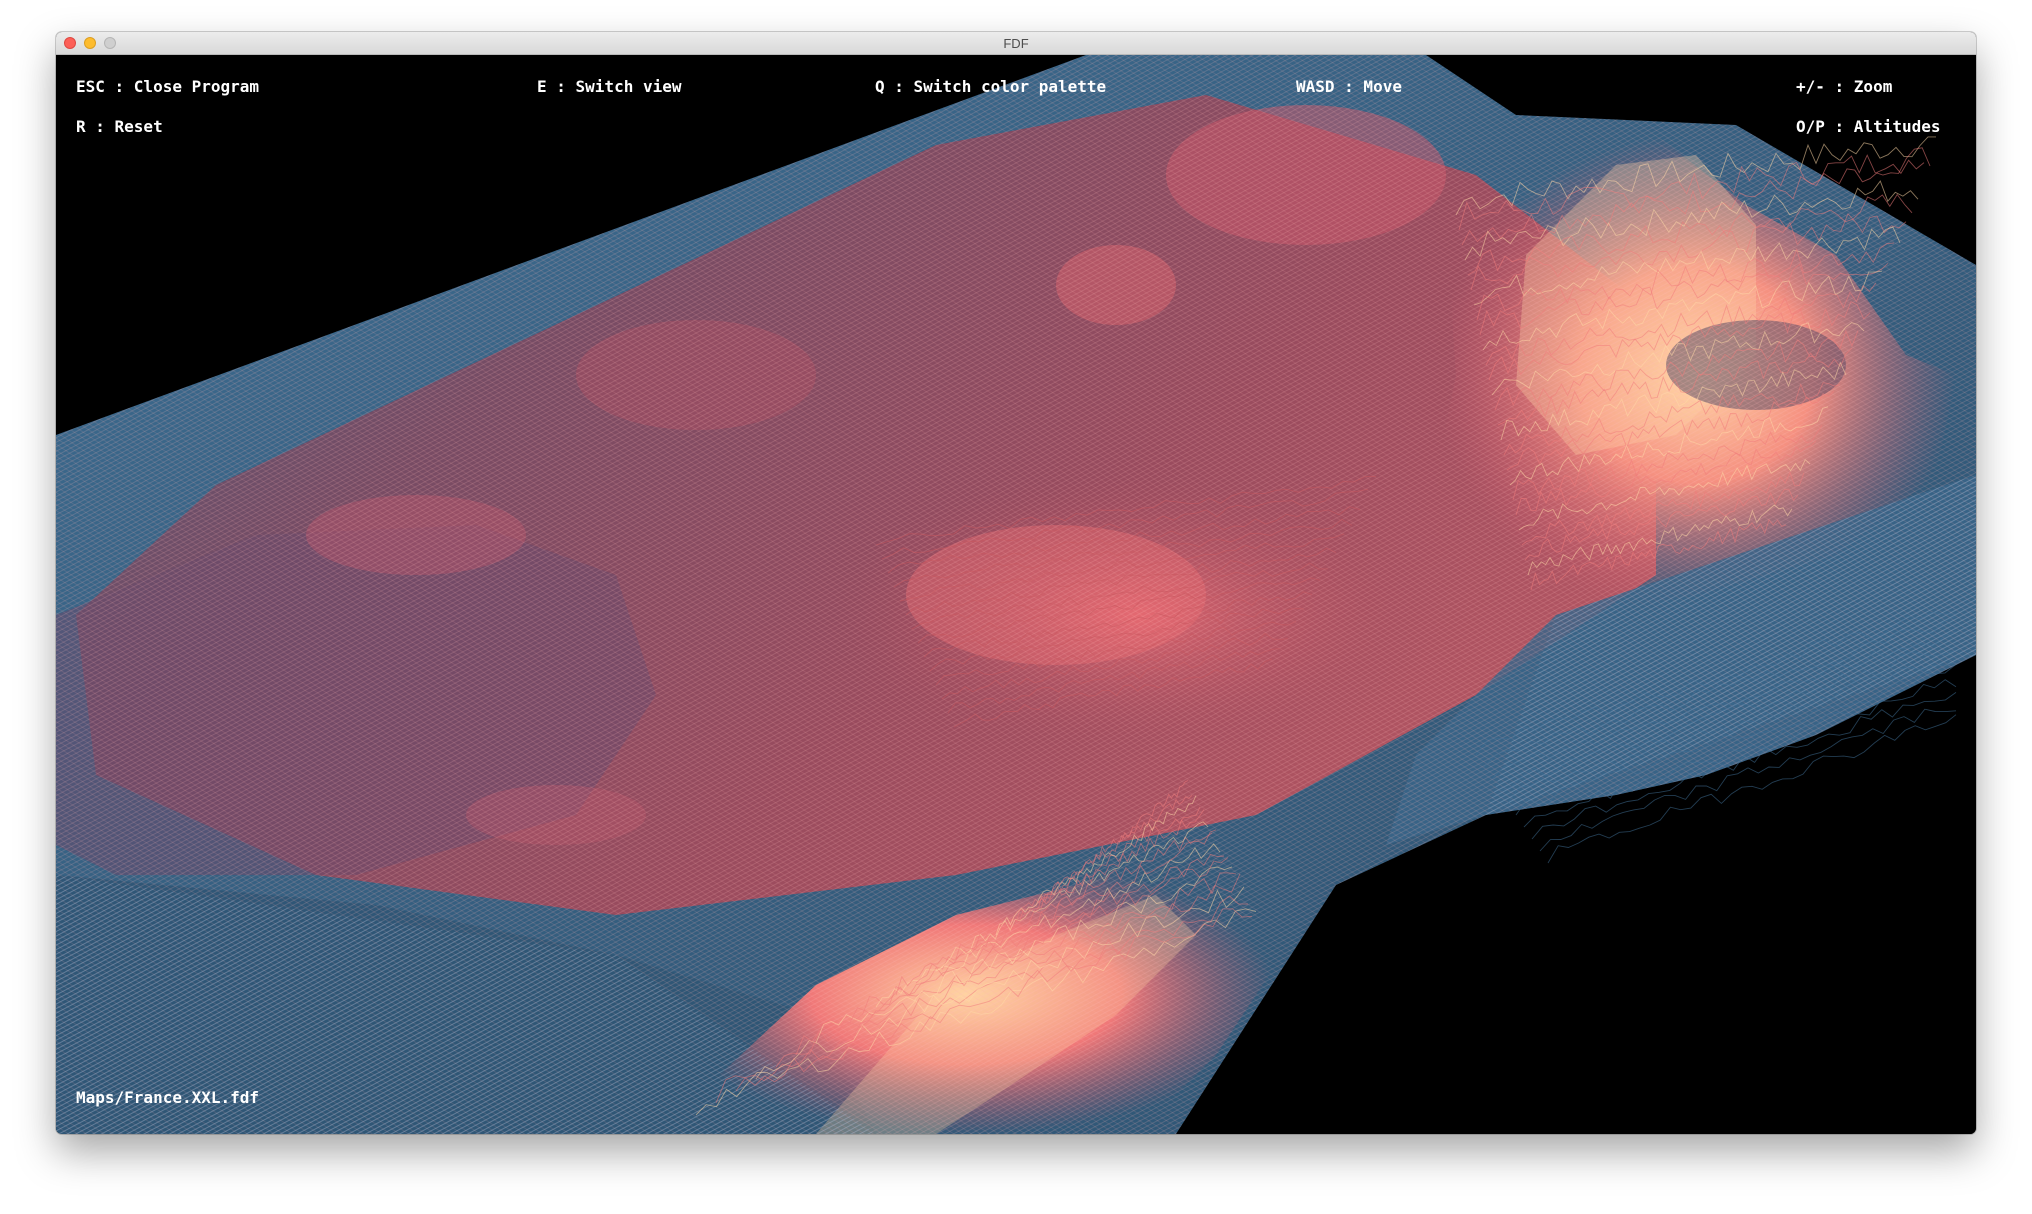 Image resolution: width=2032 pixels, height=1214 pixels. Describe the element at coordinates (991, 86) in the screenshot. I see `hint-switch-palette: Q : Switch color palette` at that location.